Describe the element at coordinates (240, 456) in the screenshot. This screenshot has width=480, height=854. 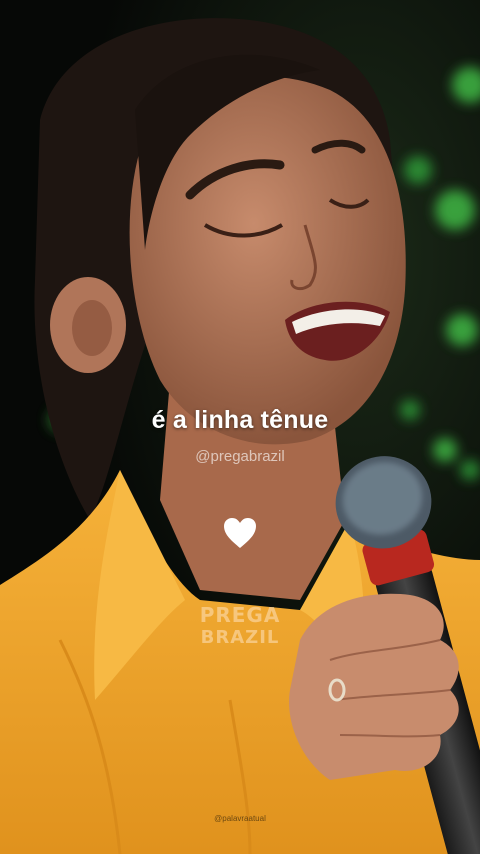
I see `creator-handle: @pregabrazil` at that location.